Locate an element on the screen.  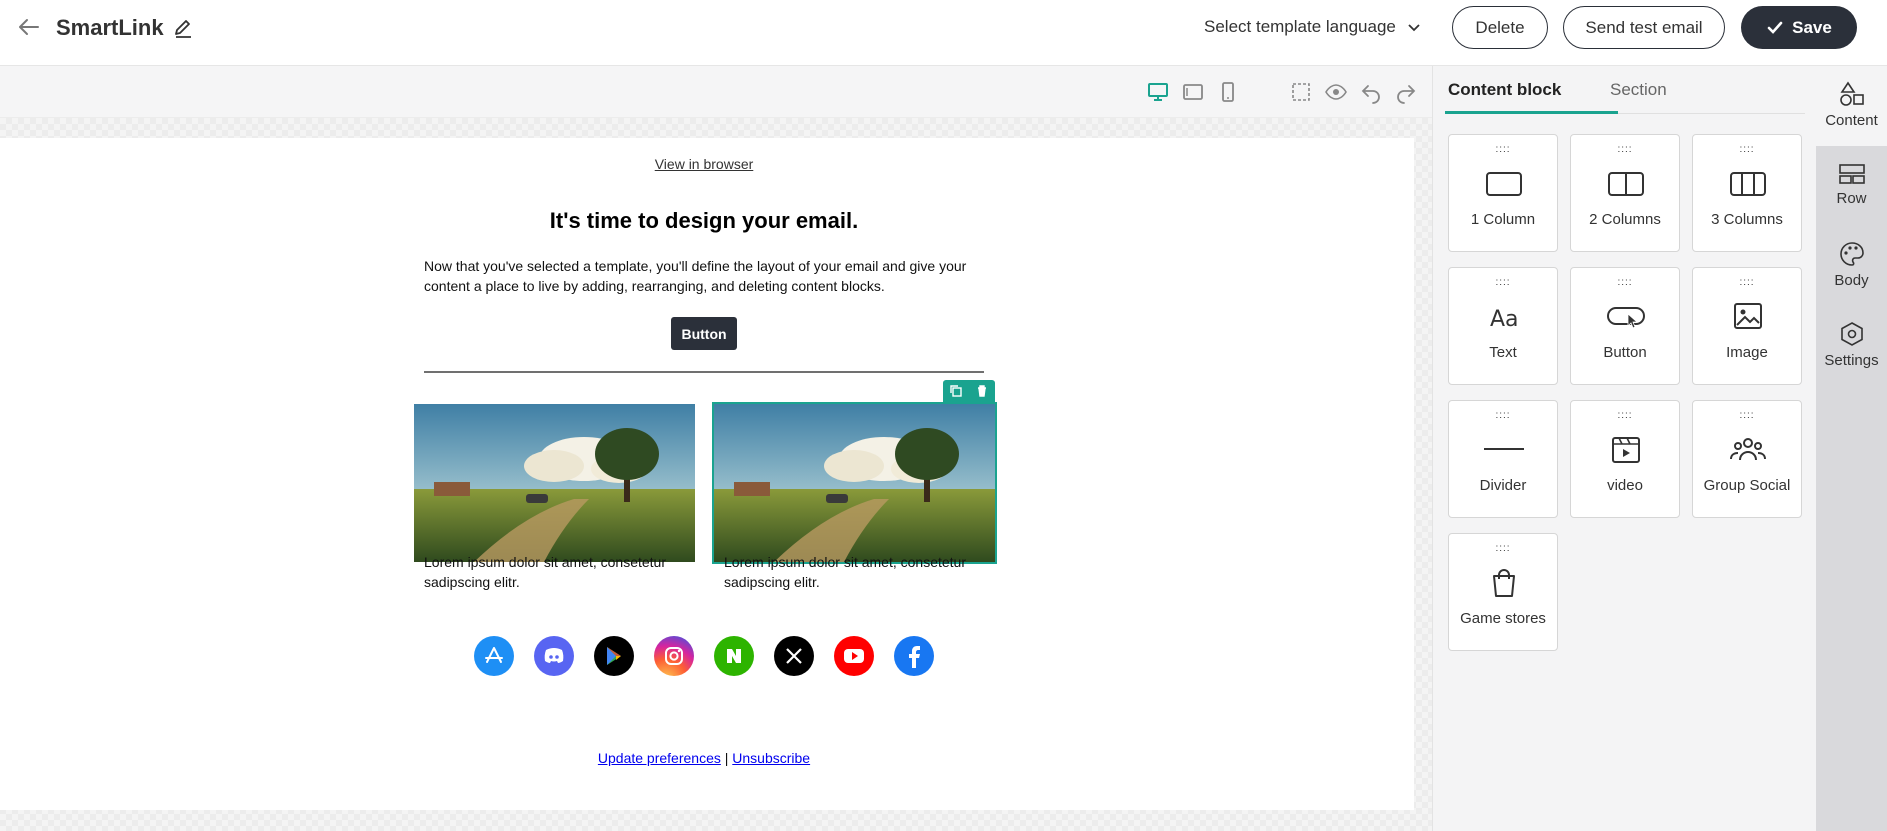
block-label: 3 Columns is located at coordinates (1747, 219).